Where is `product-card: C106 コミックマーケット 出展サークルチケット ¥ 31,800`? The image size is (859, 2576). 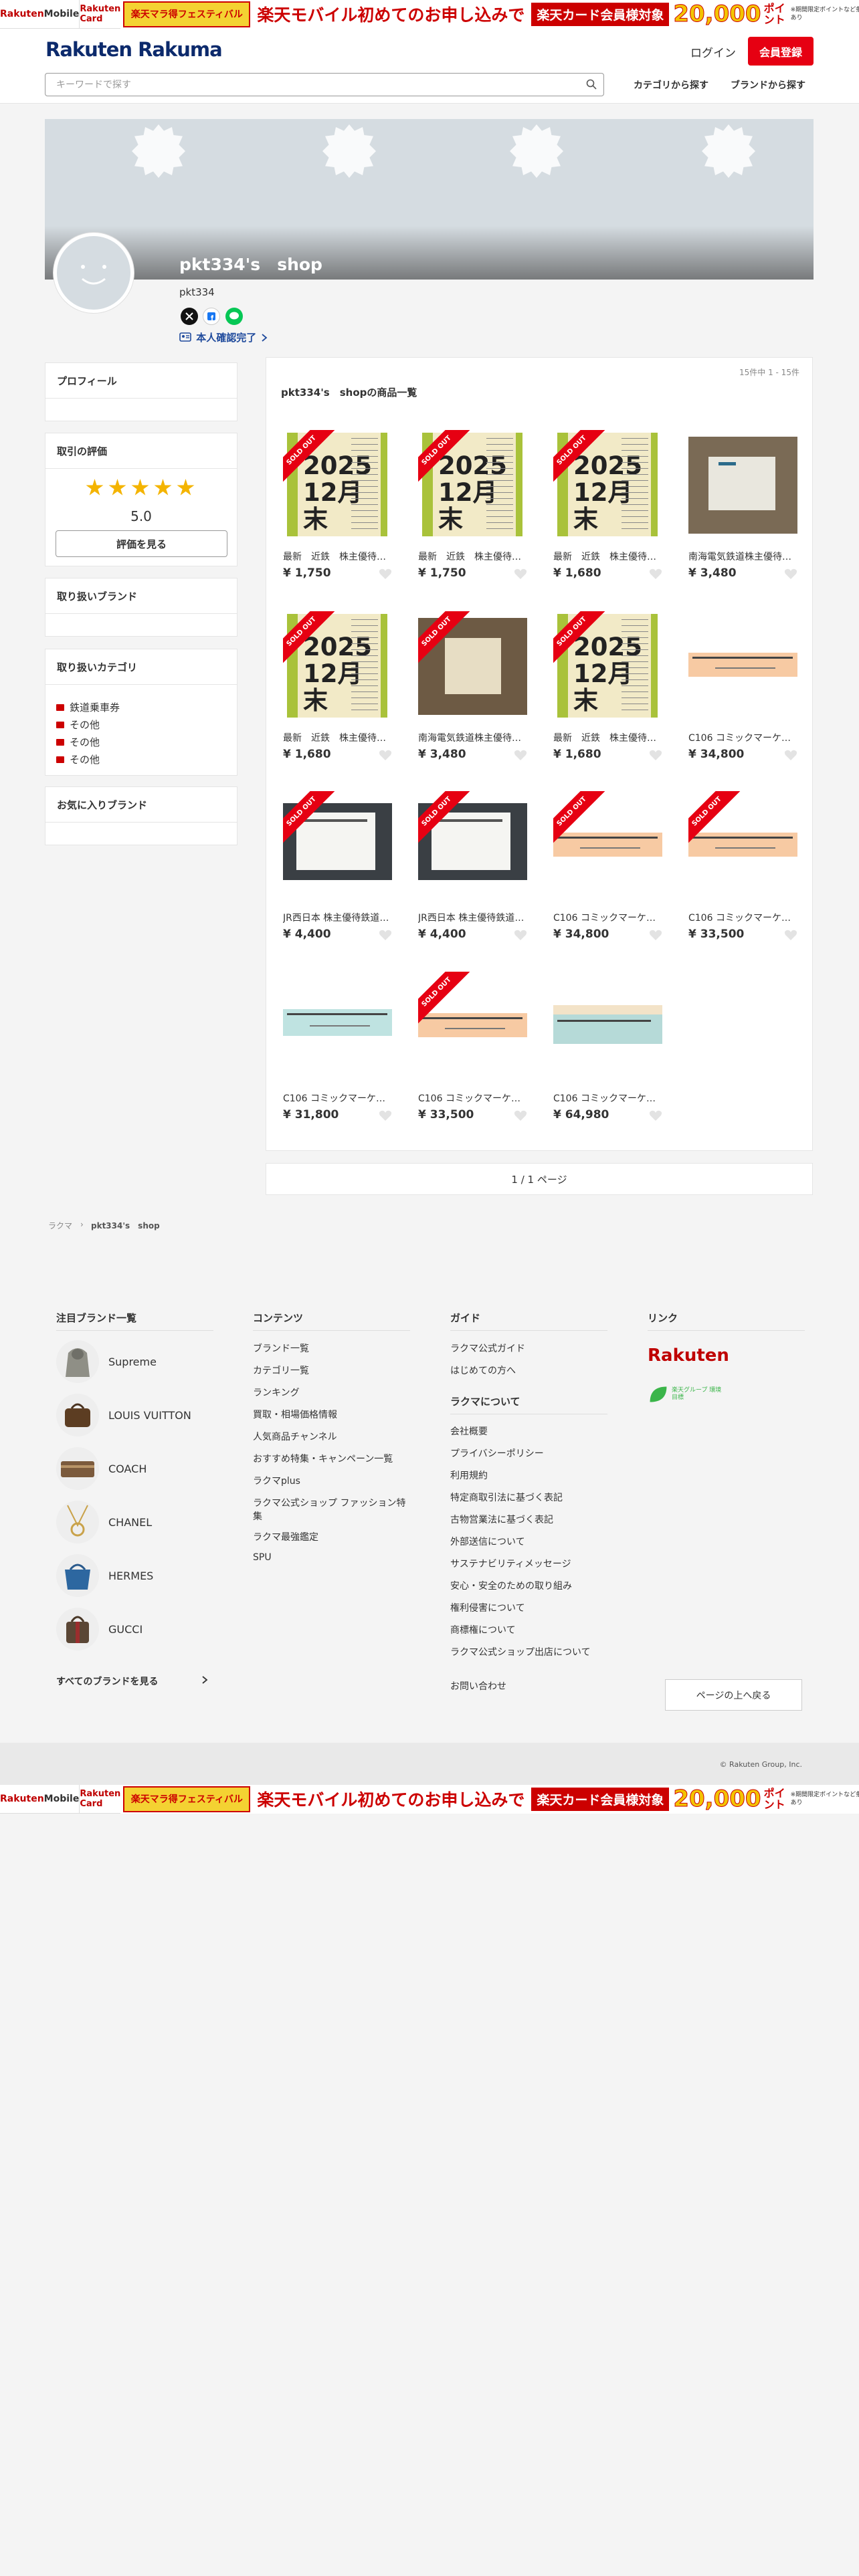
product-card: C106 コミックマーケット 出展サークルチケット ¥ 31,800 is located at coordinates (337, 1052).